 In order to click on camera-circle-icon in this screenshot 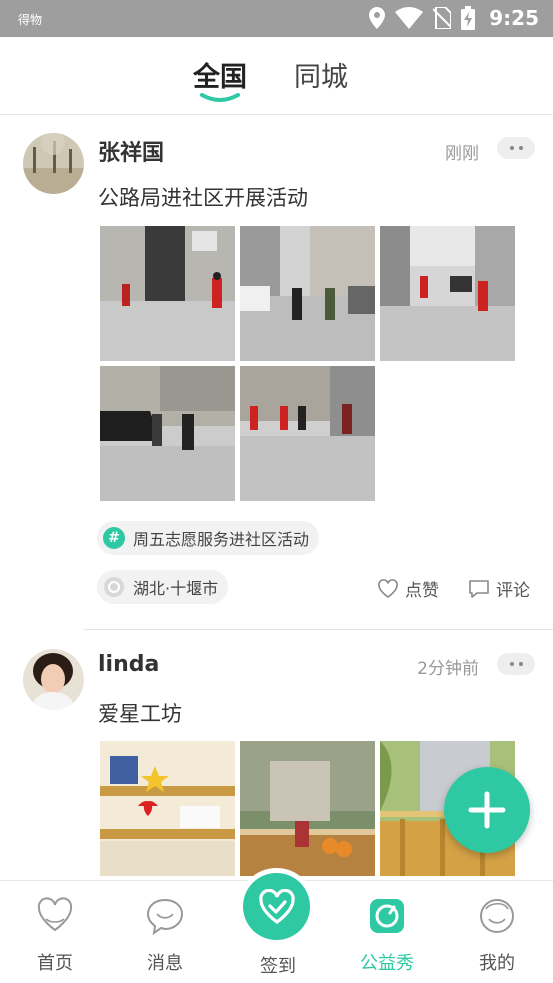, I will do `click(387, 916)`.